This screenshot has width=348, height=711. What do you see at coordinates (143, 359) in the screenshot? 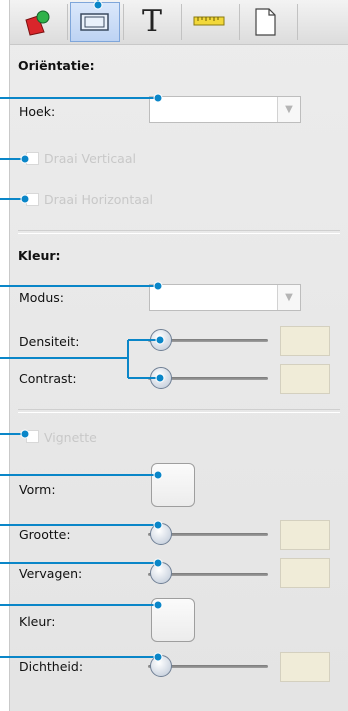
I see `callout-bracket` at bounding box center [143, 359].